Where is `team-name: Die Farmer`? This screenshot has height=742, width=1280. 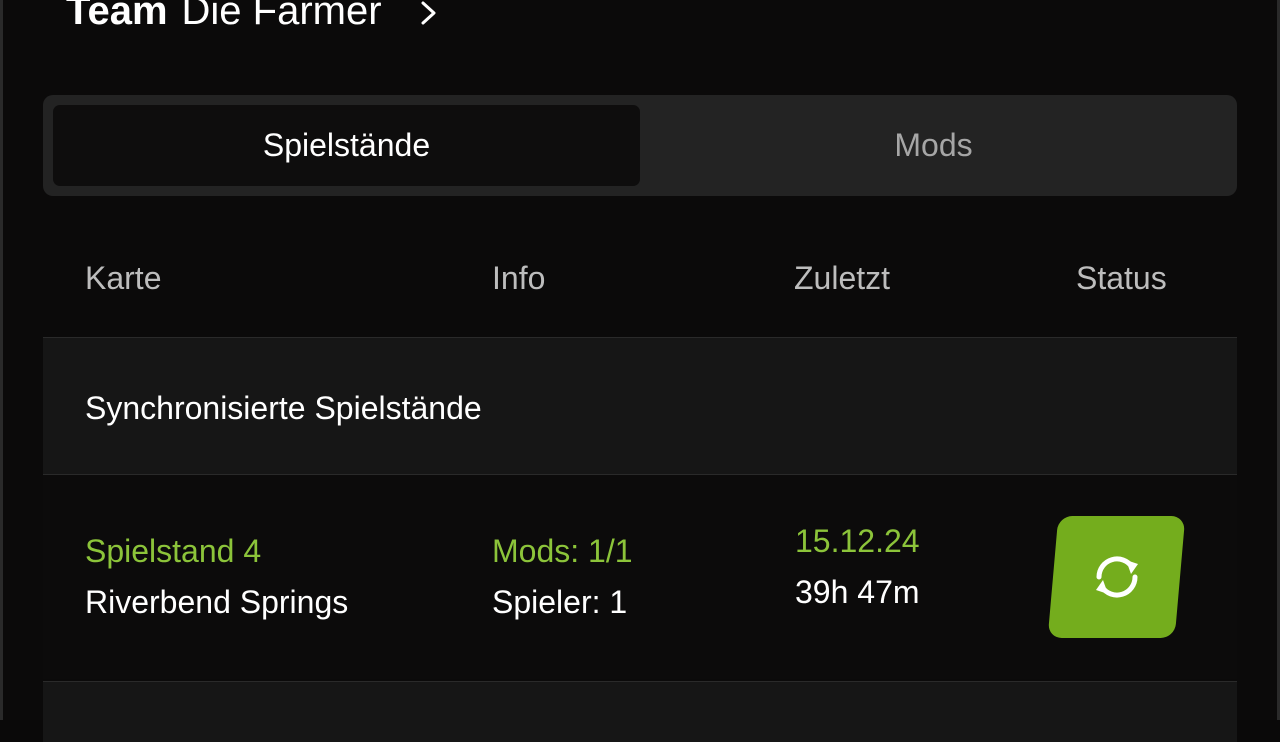
team-name: Die Farmer is located at coordinates (281, 16).